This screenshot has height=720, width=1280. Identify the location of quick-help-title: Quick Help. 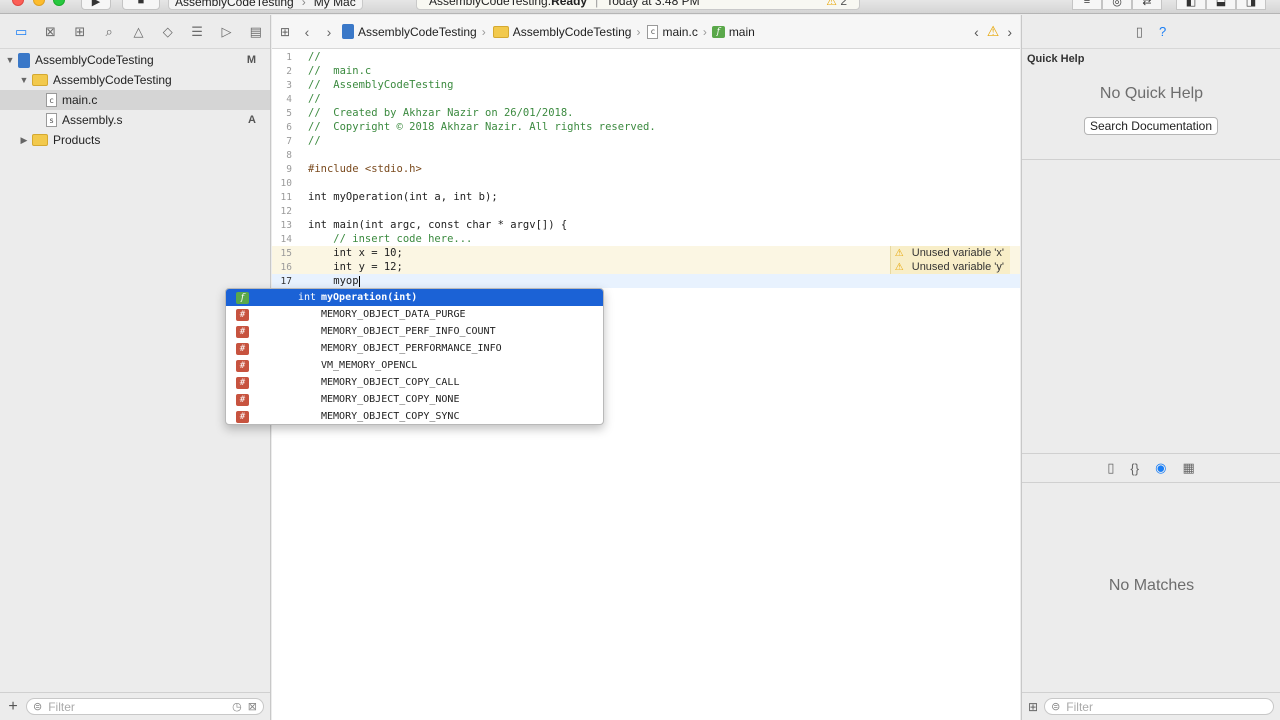
(1056, 59).